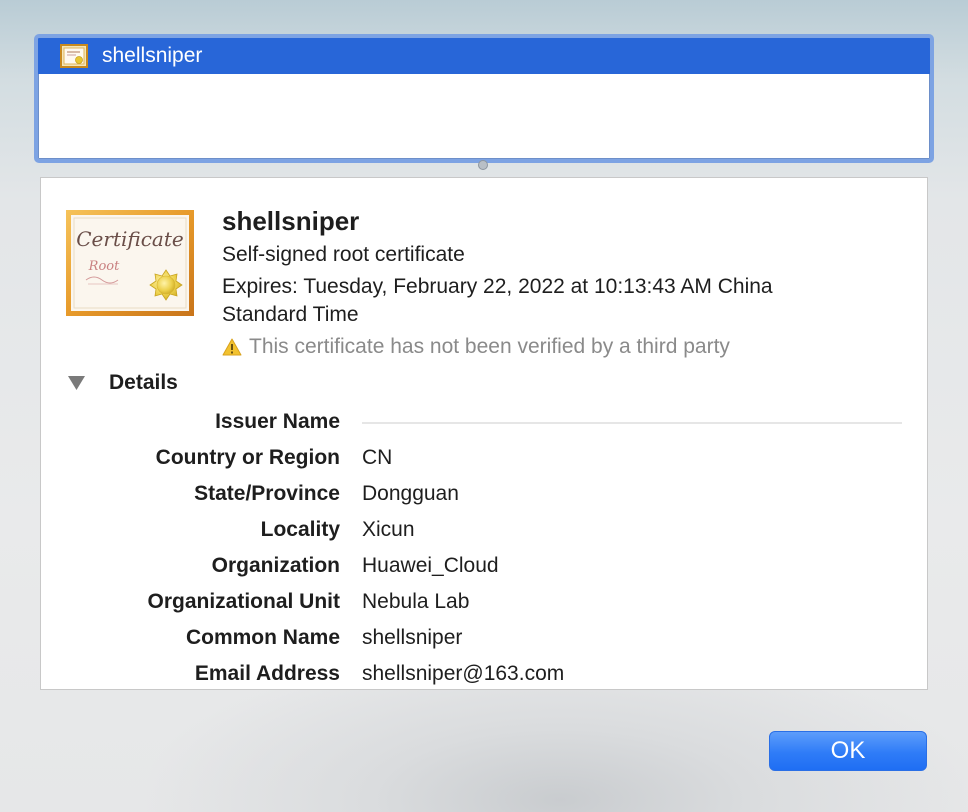 This screenshot has width=968, height=812. I want to click on disclosure-triangle-down-icon, so click(76, 383).